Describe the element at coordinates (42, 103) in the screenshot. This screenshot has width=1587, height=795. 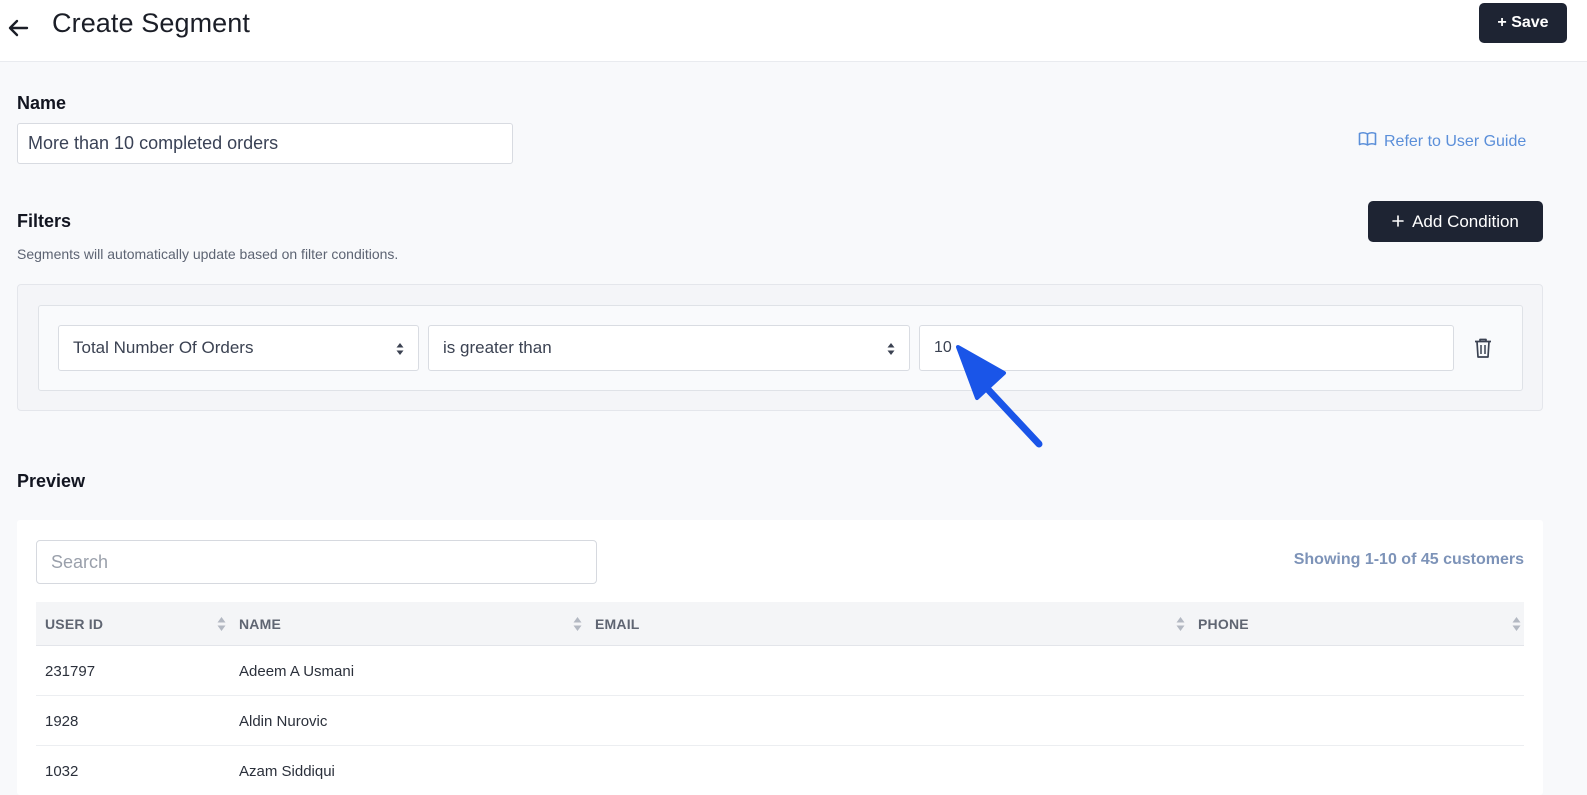
I see `name-label: Name` at that location.